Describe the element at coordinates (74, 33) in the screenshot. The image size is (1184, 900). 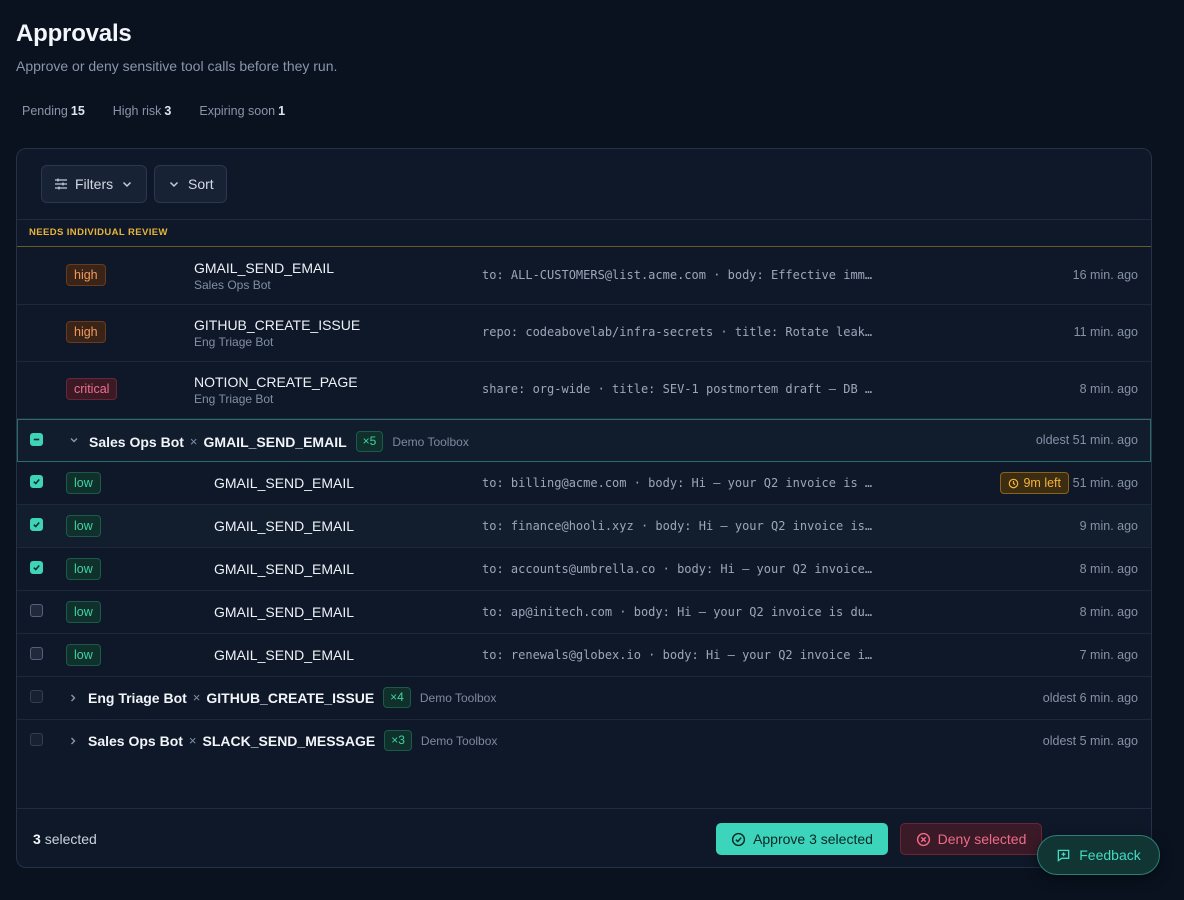
I see `page-title: Approvals` at that location.